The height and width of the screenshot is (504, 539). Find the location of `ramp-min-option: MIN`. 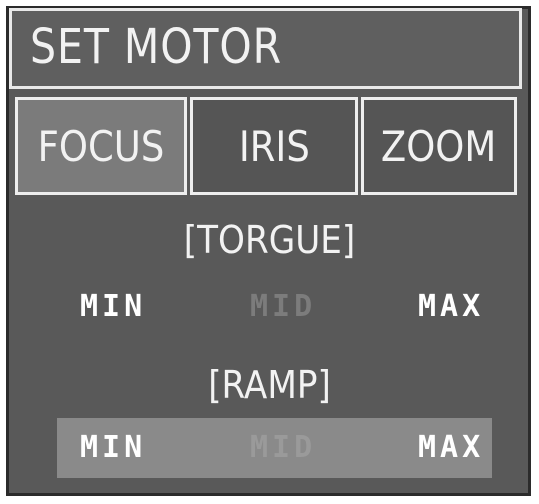

ramp-min-option: MIN is located at coordinates (113, 447).